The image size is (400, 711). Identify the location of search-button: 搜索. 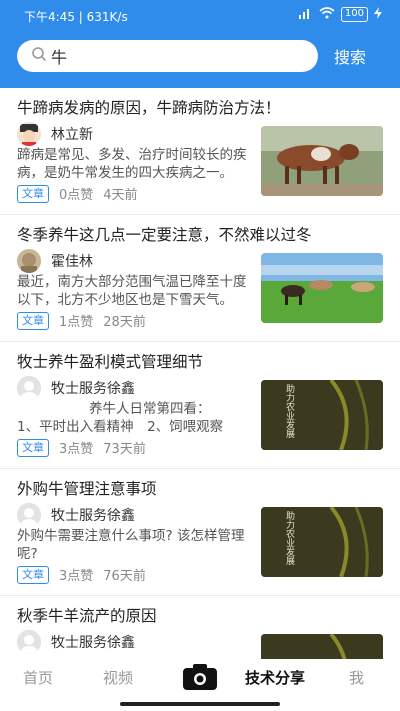
(350, 56).